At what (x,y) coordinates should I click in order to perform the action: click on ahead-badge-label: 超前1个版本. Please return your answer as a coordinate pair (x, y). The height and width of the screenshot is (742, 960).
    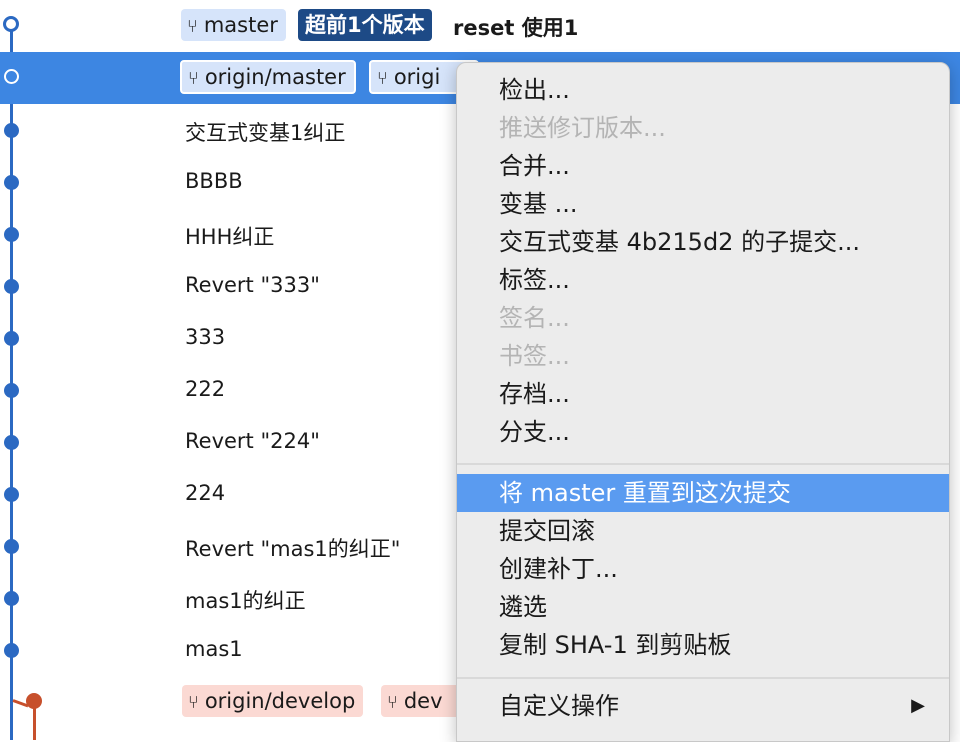
    Looking at the image, I should click on (365, 25).